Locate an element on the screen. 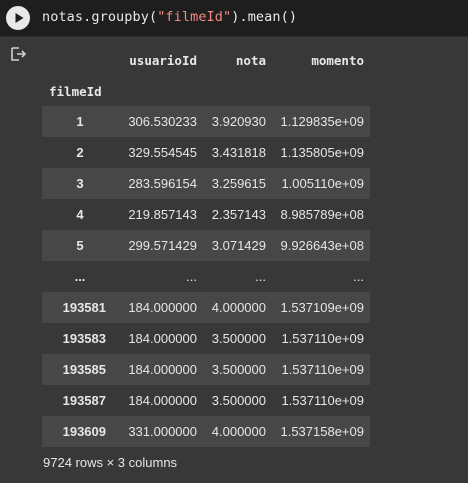 This screenshot has height=483, width=468. table-row: 193587 184.000000 3.500000 1.537110e+09 is located at coordinates (206, 400).